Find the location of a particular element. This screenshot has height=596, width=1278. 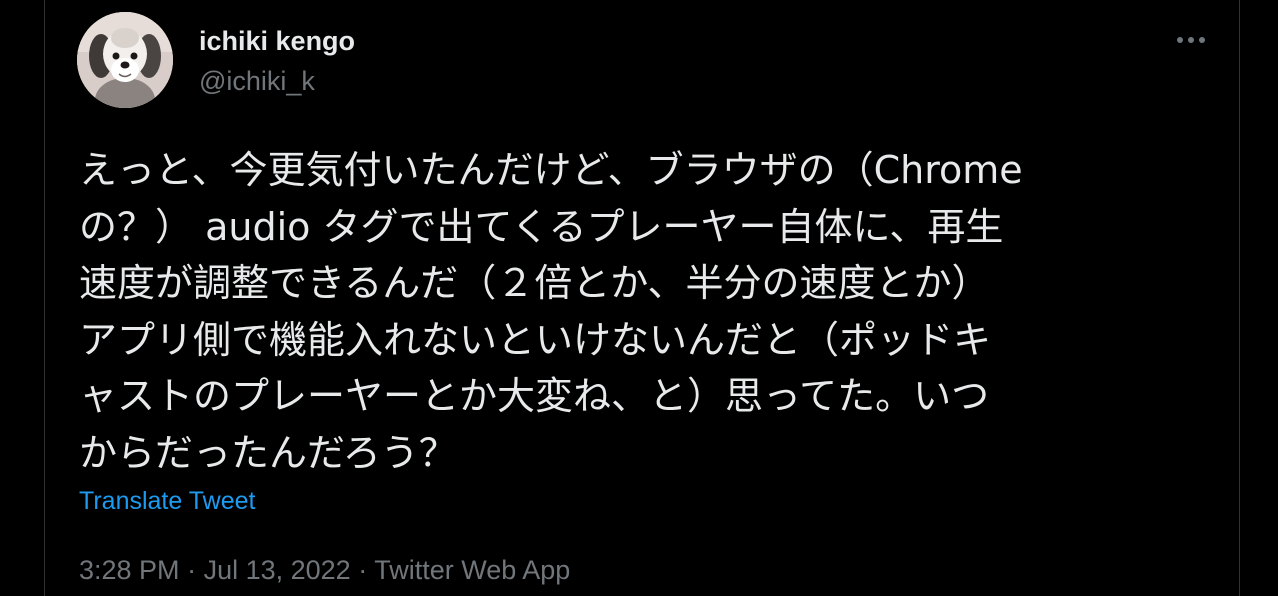

dog-avatar-image is located at coordinates (125, 60).